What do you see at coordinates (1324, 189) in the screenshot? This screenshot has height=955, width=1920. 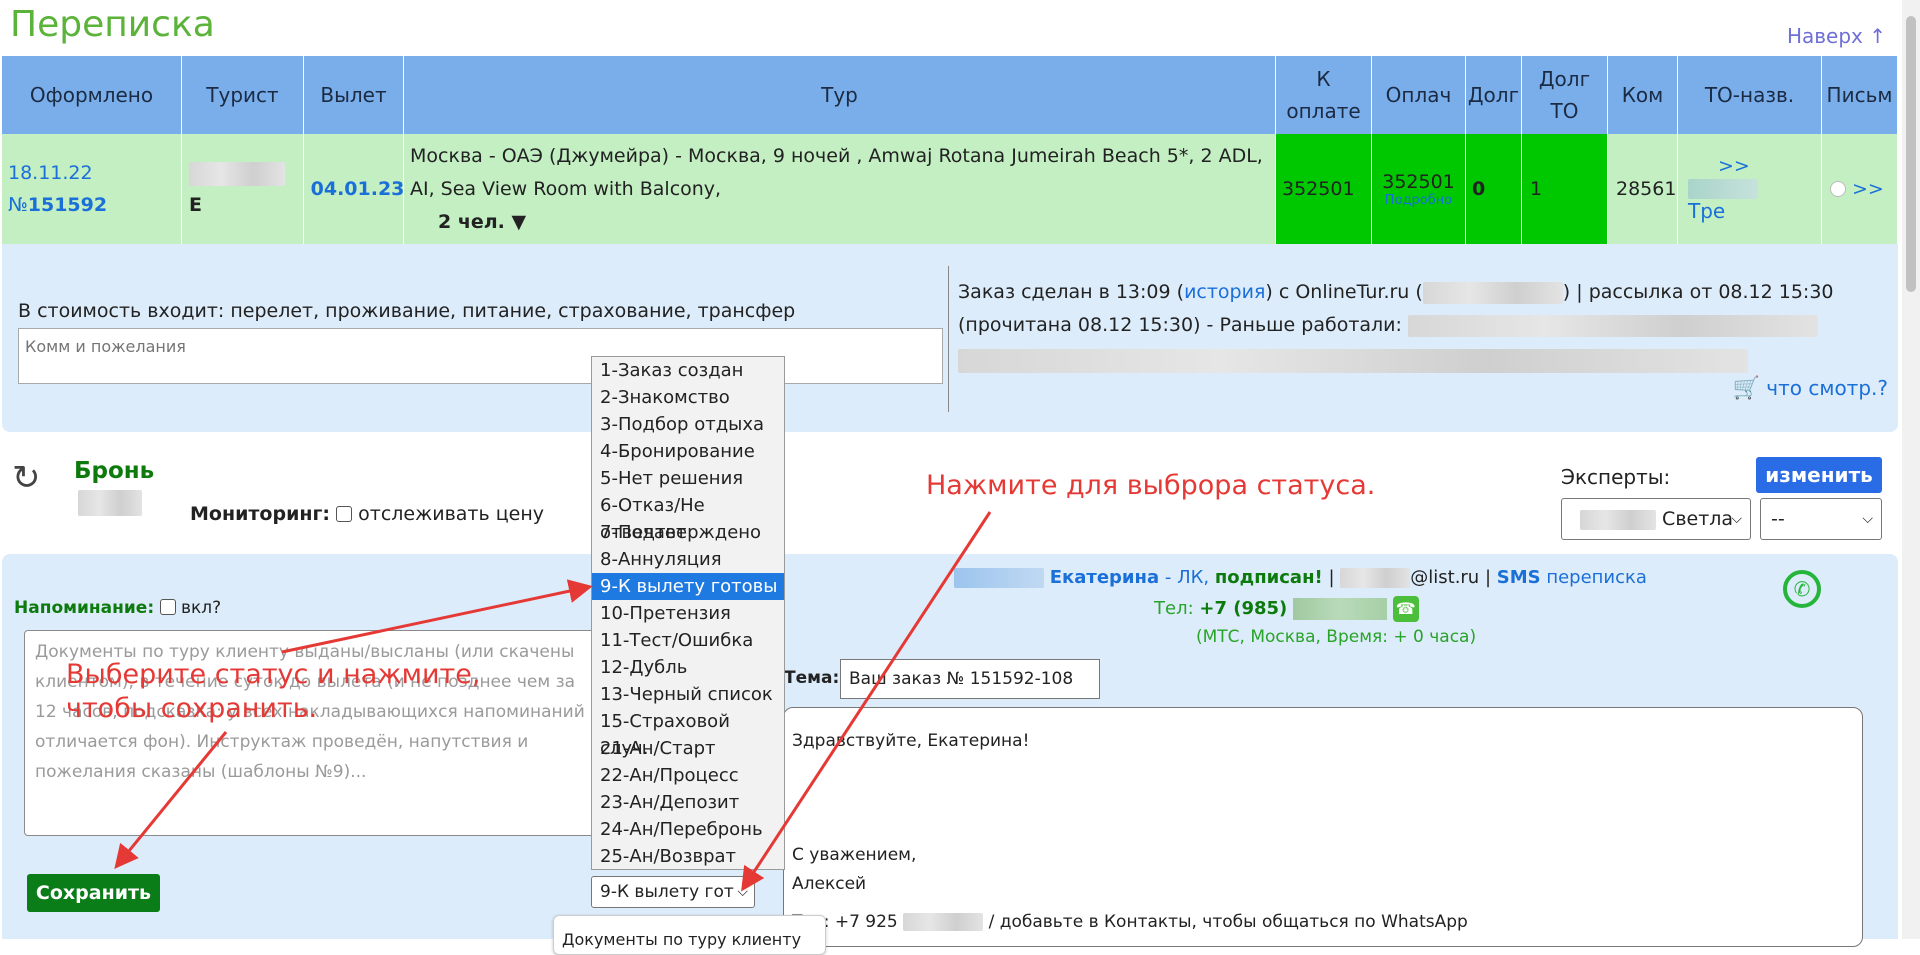 I see `to-pay-value: 352501` at bounding box center [1324, 189].